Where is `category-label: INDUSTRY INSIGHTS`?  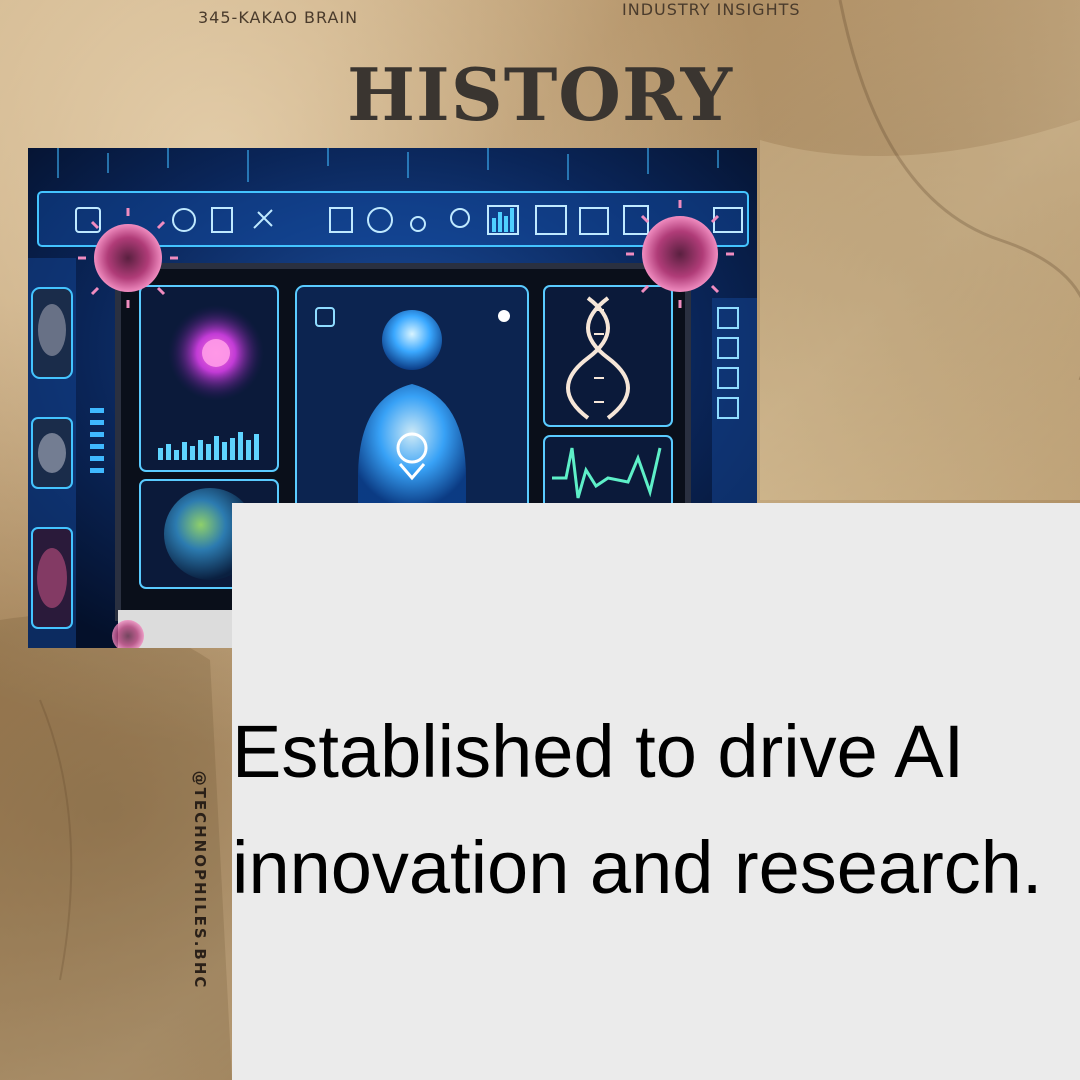
category-label: INDUSTRY INSIGHTS is located at coordinates (711, 9).